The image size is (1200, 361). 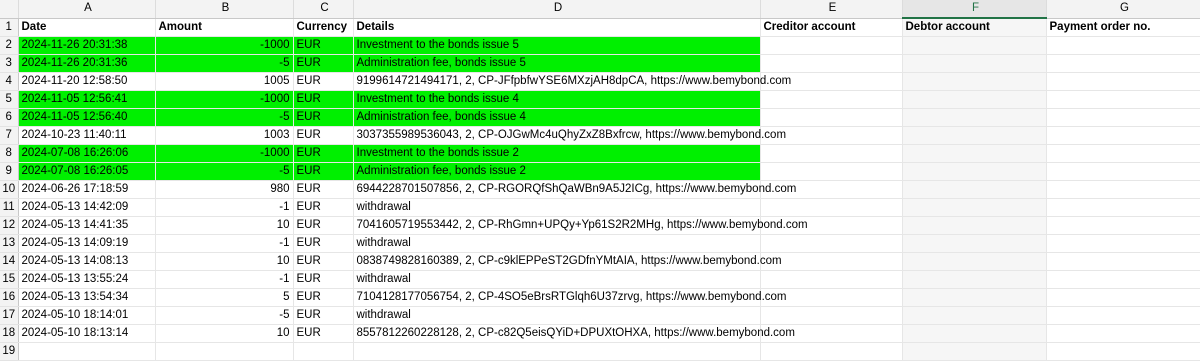 I want to click on cell-date: 2024-06-26 17:18:59, so click(x=87, y=189).